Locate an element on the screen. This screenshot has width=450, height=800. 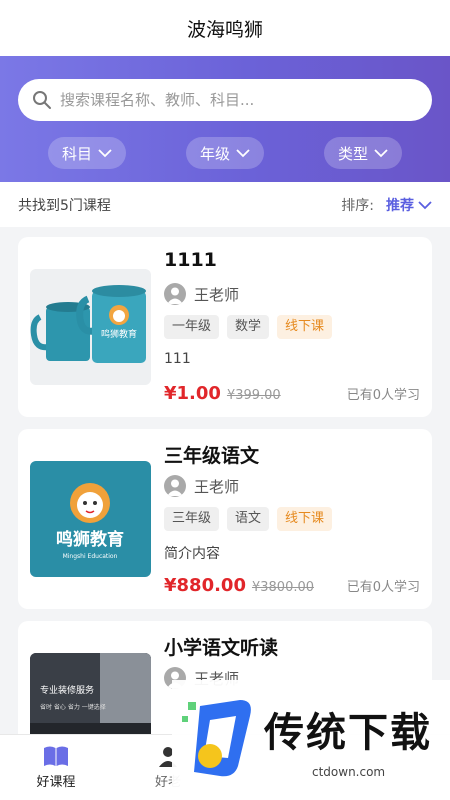
course-thumbnail: 鸣狮教育 Mingshi Education is located at coordinates (90, 519).